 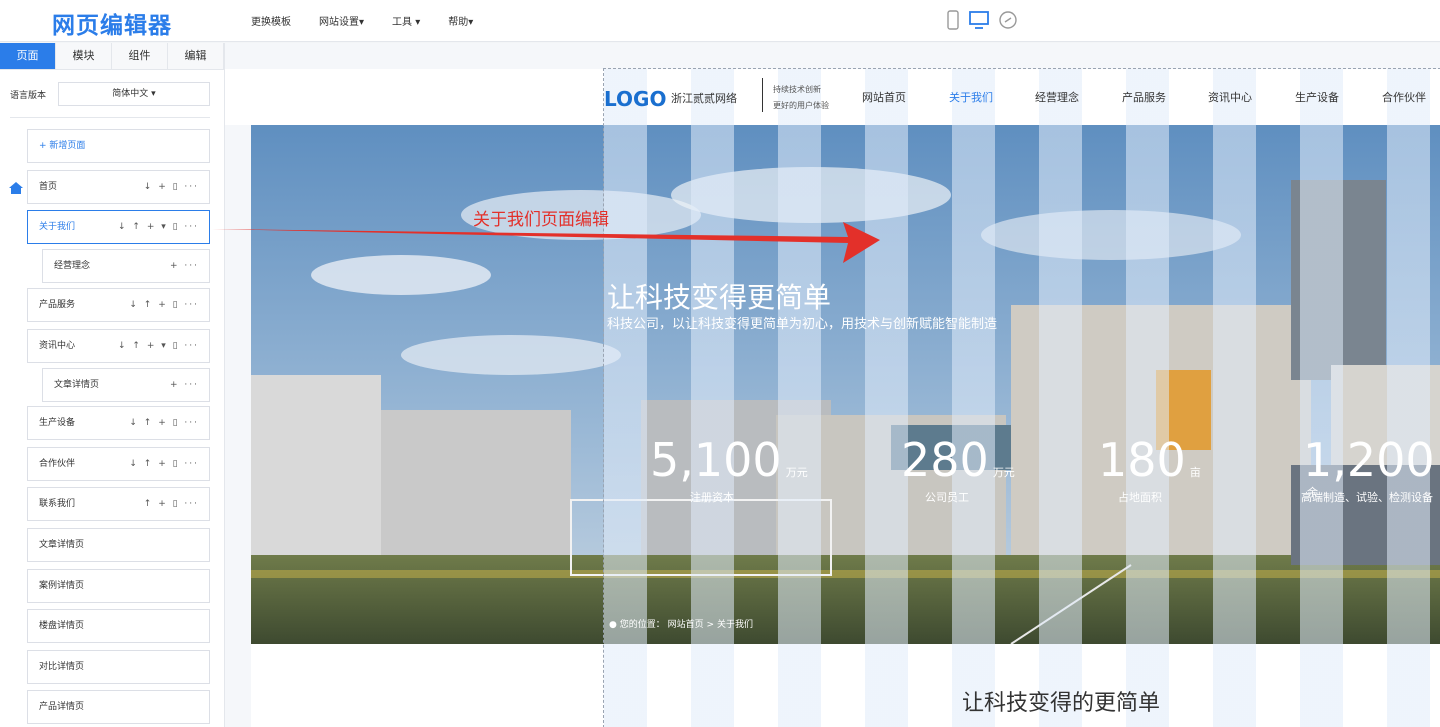 I want to click on lang-label: 语言版本, so click(x=28, y=96).